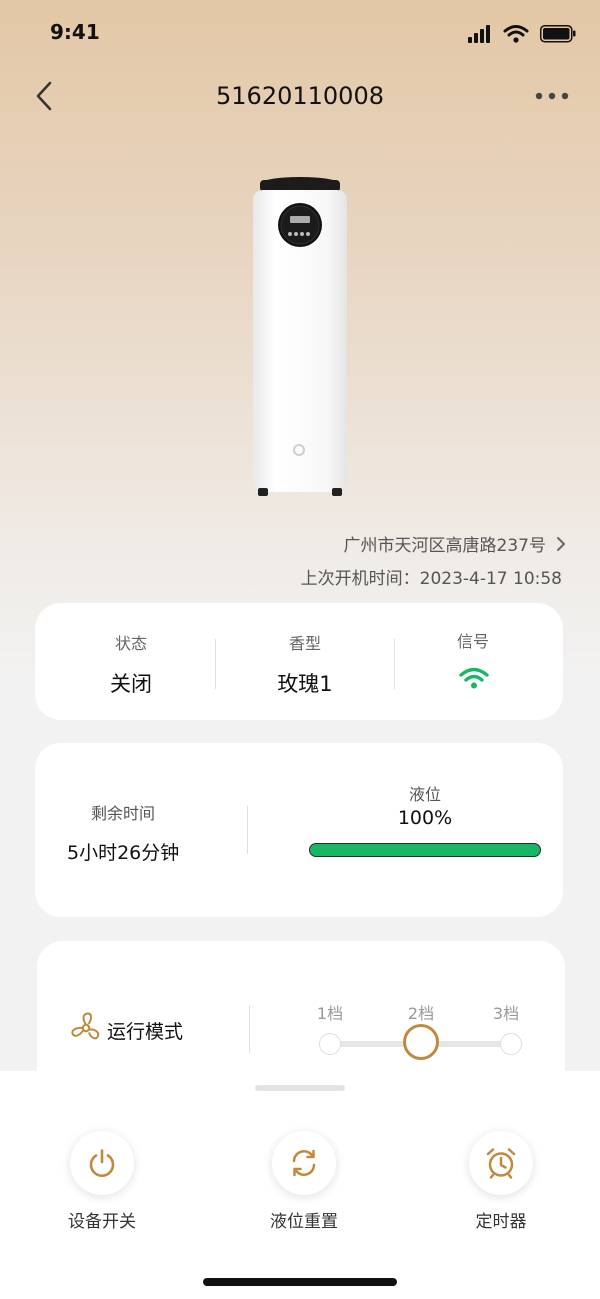 Image resolution: width=600 pixels, height=1299 pixels. Describe the element at coordinates (473, 661) in the screenshot. I see `signal-column: 信号` at that location.